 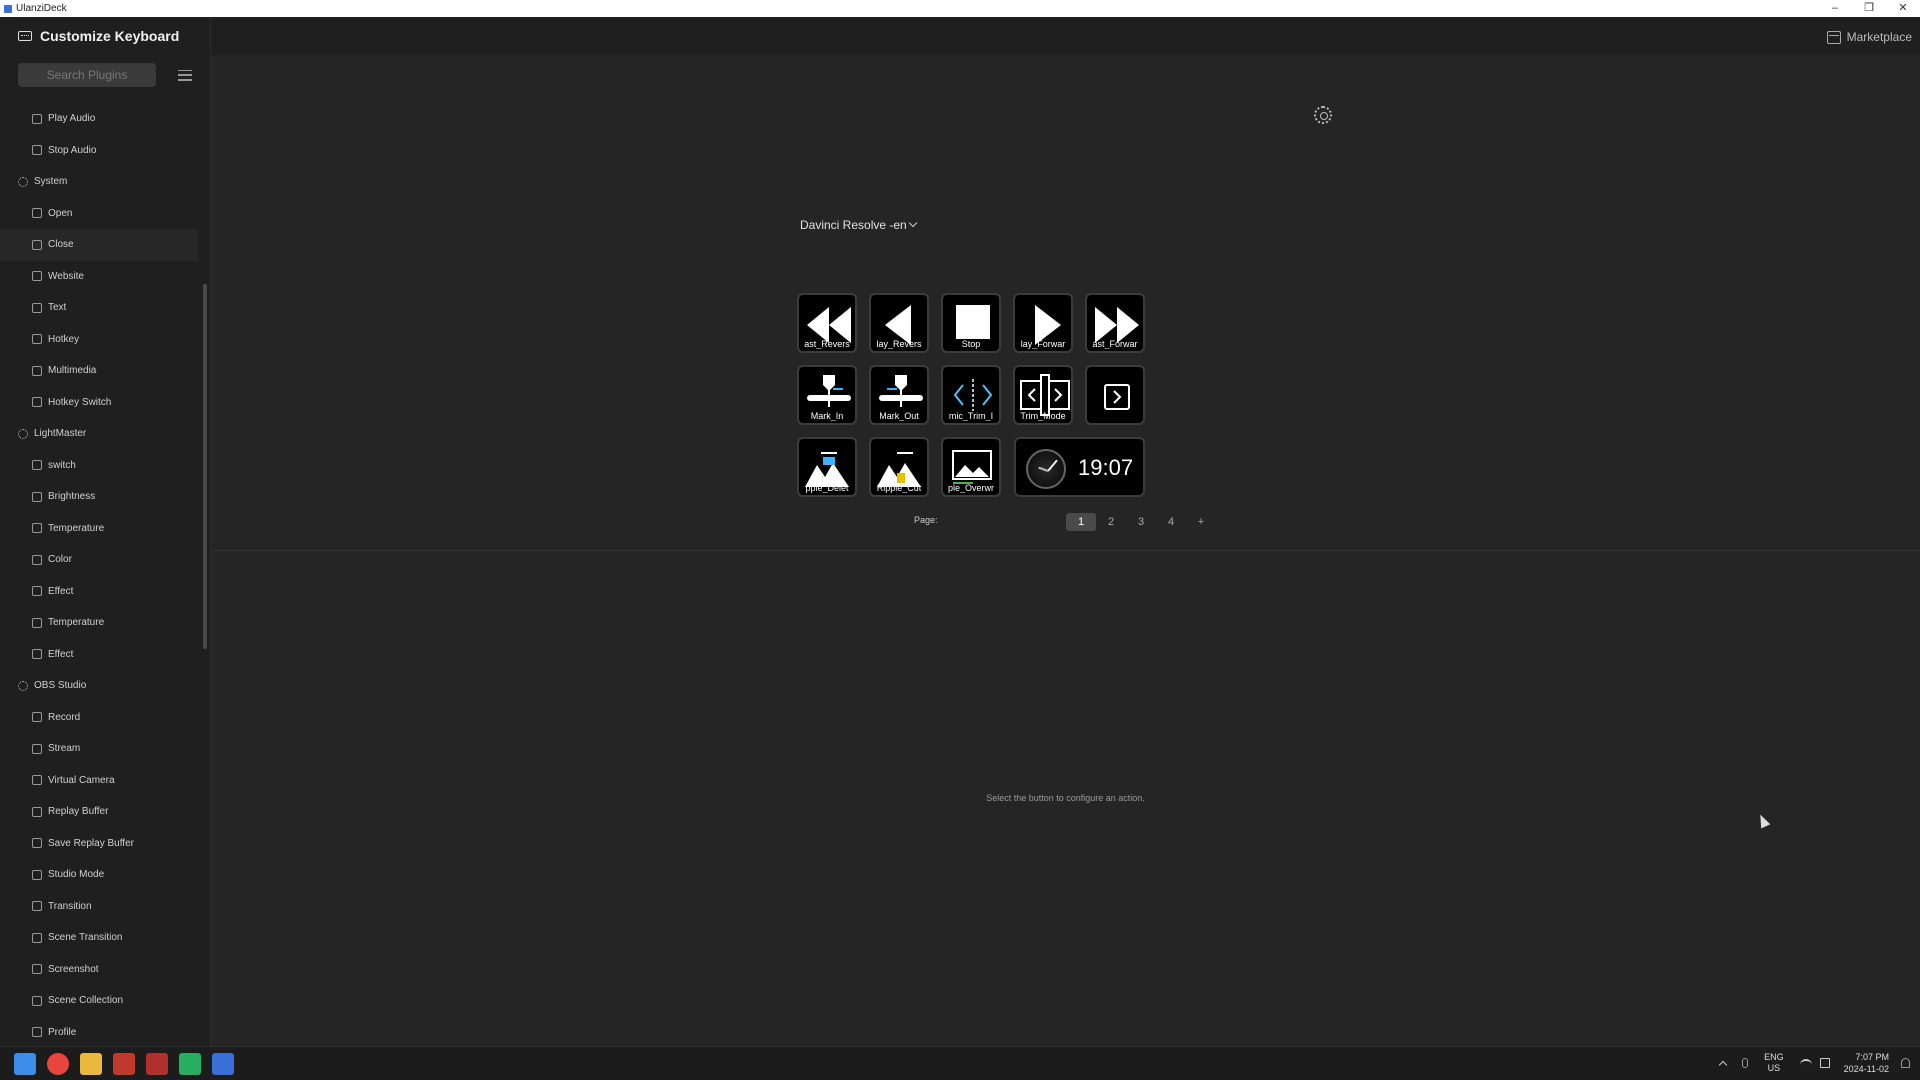 What do you see at coordinates (105, 497) in the screenshot?
I see `sidebar-item: Brightness` at bounding box center [105, 497].